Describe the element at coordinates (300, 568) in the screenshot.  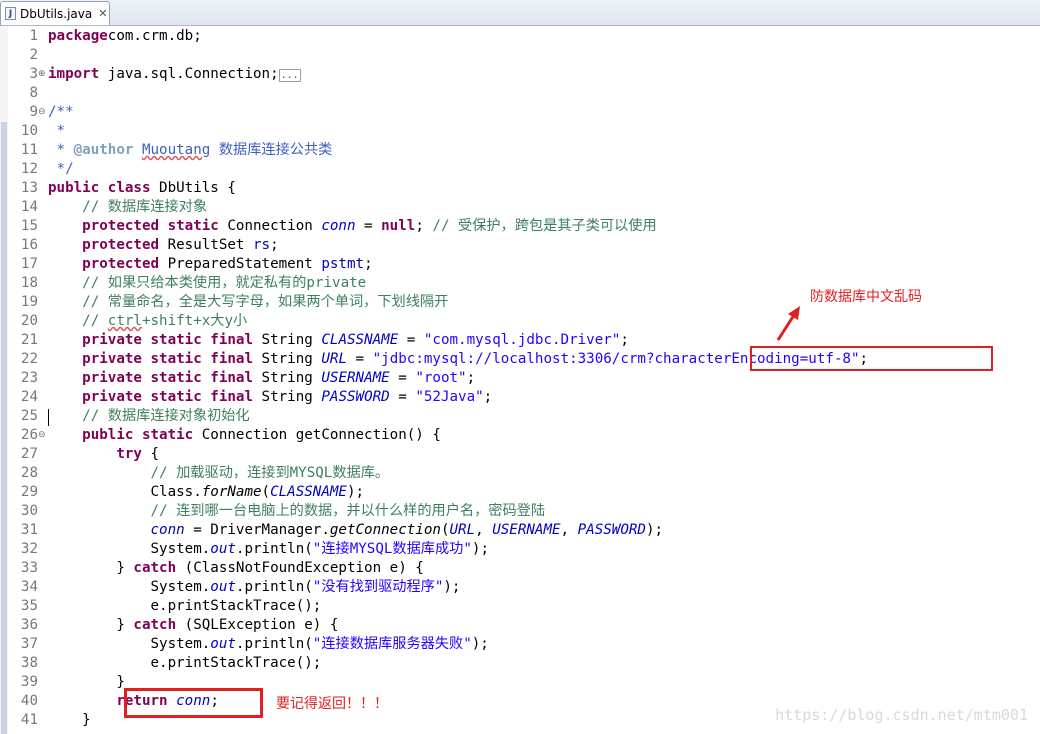
I see `code-token: (ClassNotFoundException e) {` at that location.